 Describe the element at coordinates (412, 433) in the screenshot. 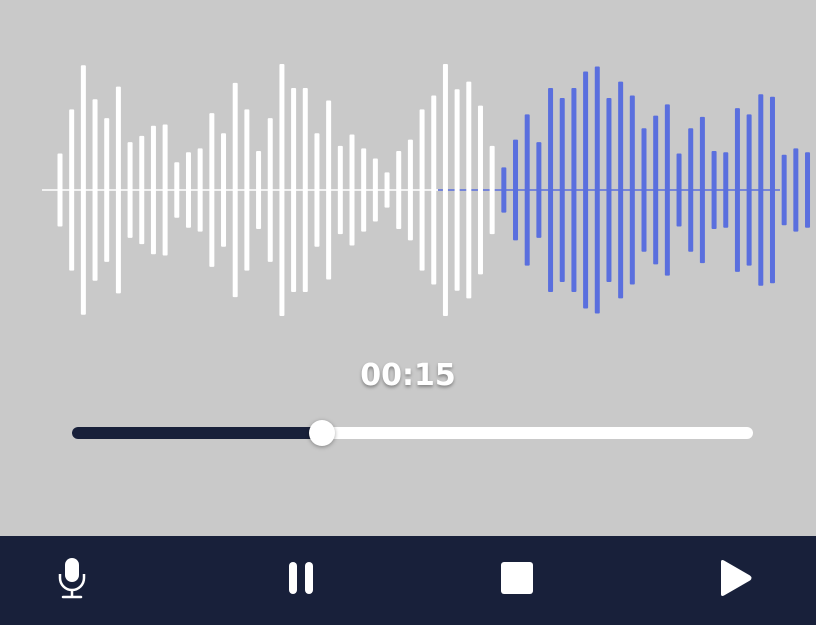

I see `progress-slider` at that location.